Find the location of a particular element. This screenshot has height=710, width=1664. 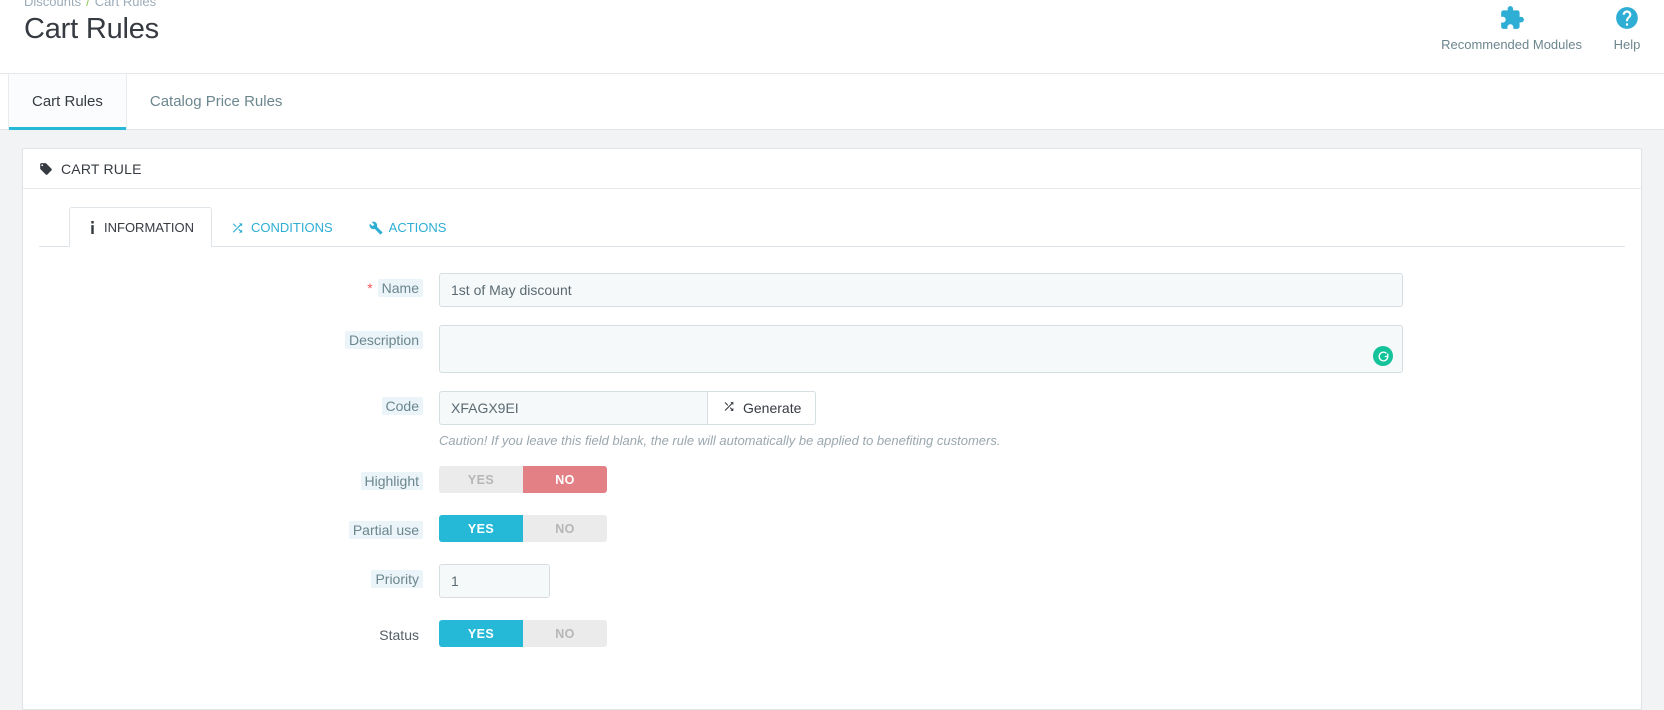

highlight-toggle: YES NO is located at coordinates (523, 479).